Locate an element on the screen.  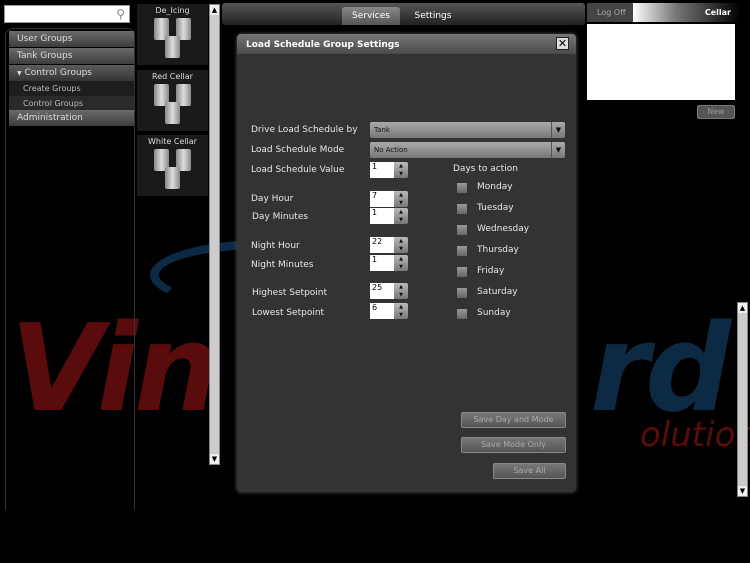
sidebar-item-control-groups: ▼ Control Groups is located at coordinates (71, 73).